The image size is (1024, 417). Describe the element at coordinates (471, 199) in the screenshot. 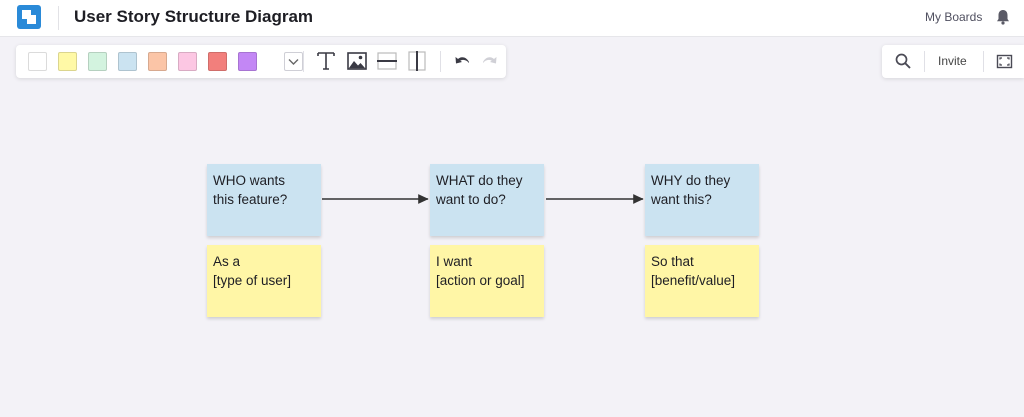

I see `note-text-line: want to do?` at that location.